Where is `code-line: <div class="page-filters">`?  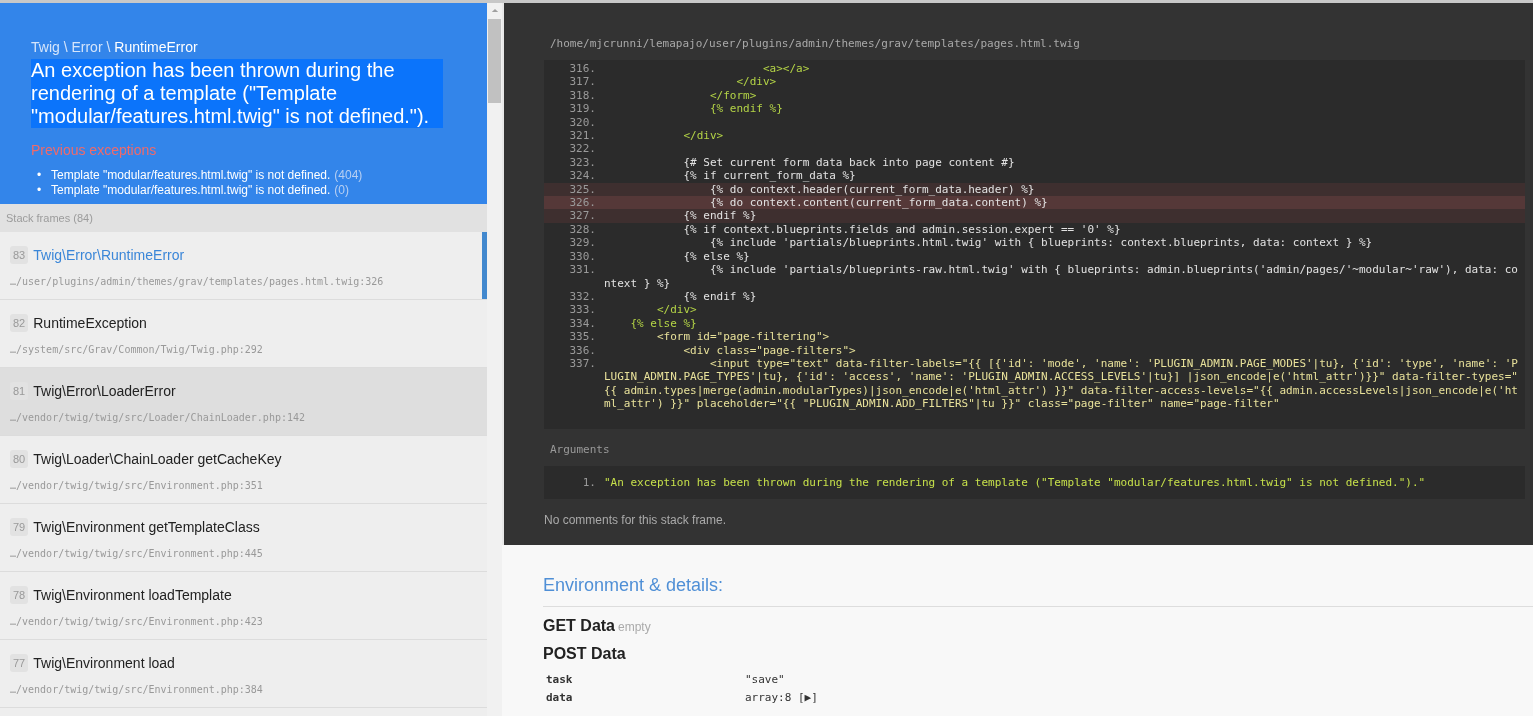
code-line: <div class="page-filters"> is located at coordinates (769, 350).